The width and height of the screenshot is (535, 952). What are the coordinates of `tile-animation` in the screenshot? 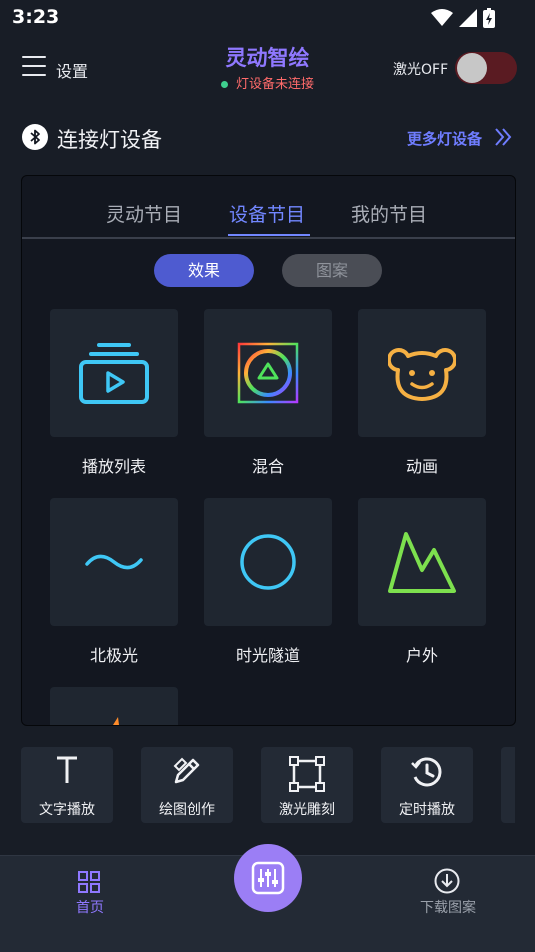 It's located at (422, 373).